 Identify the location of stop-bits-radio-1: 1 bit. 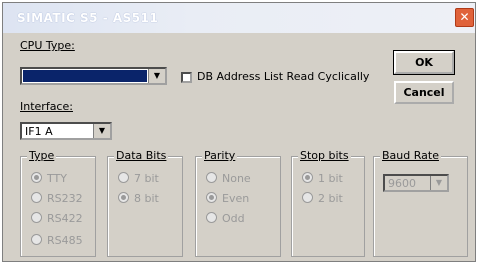
(322, 178).